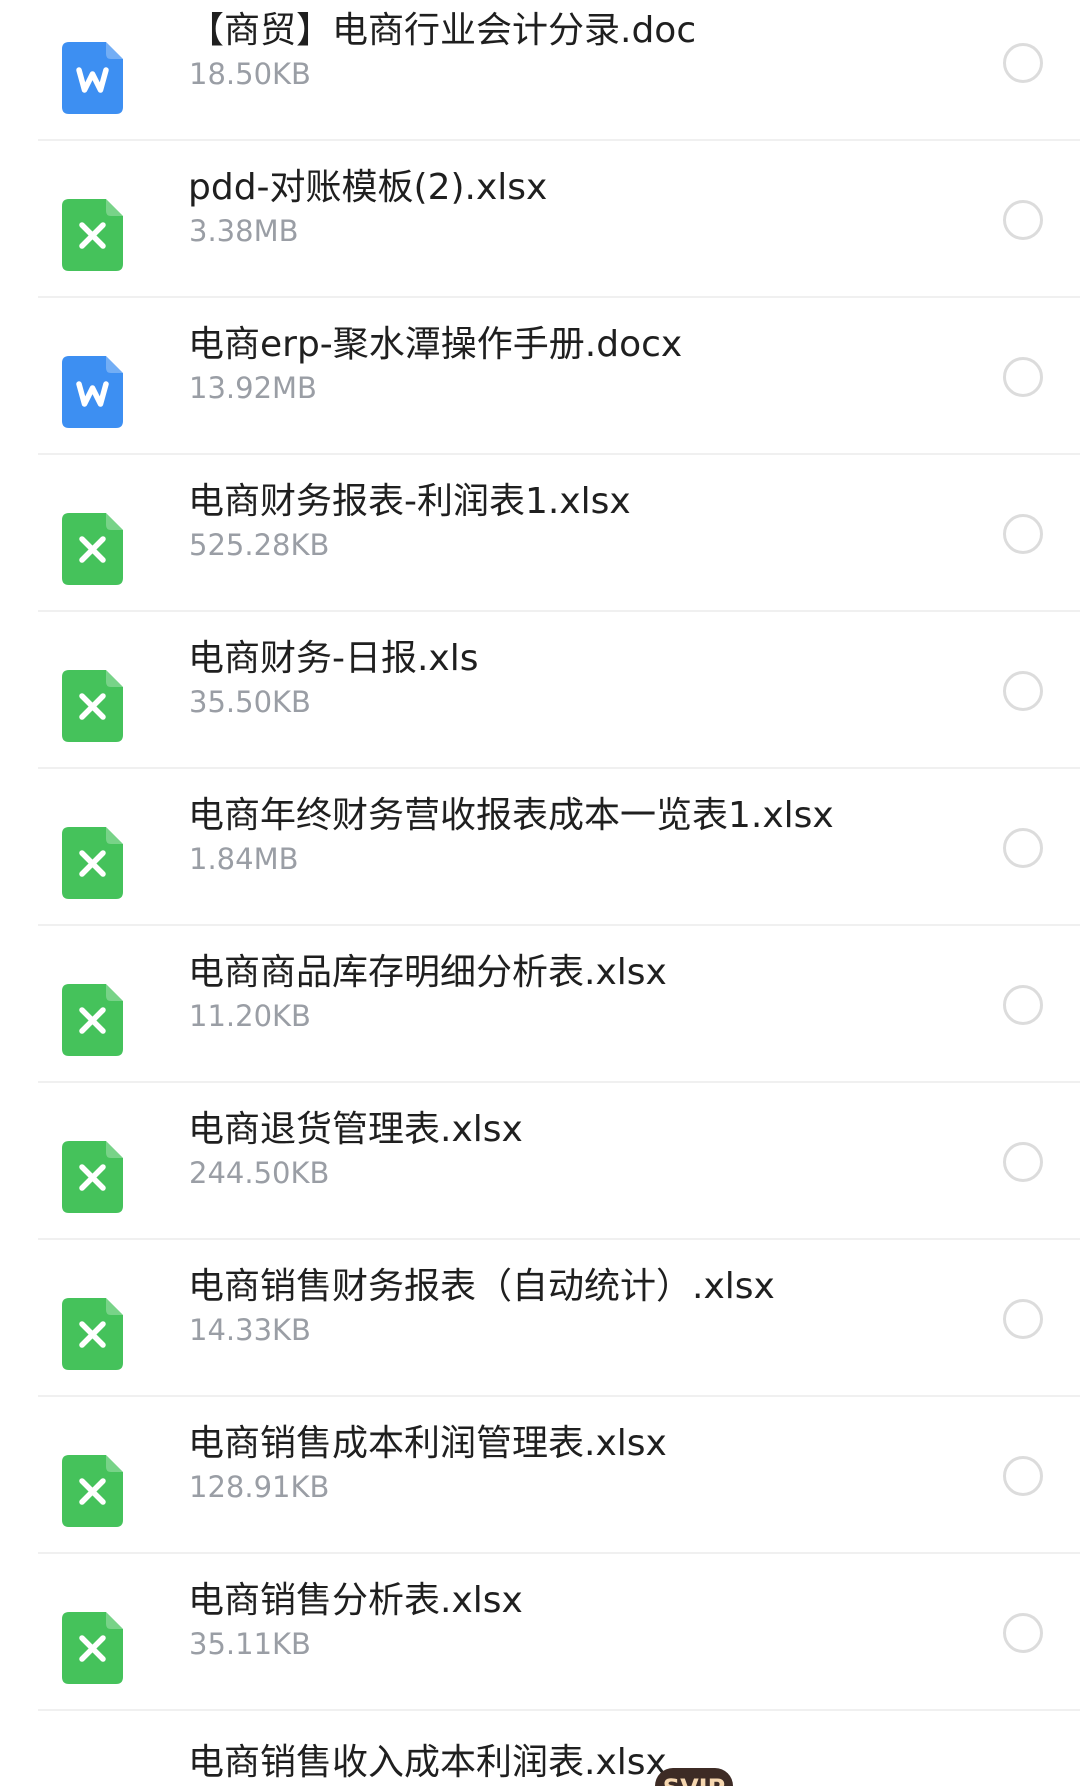 This screenshot has height=1786, width=1080. Describe the element at coordinates (427, 1762) in the screenshot. I see `file-name: 电商销售收入成本利润表.xlsx` at that location.